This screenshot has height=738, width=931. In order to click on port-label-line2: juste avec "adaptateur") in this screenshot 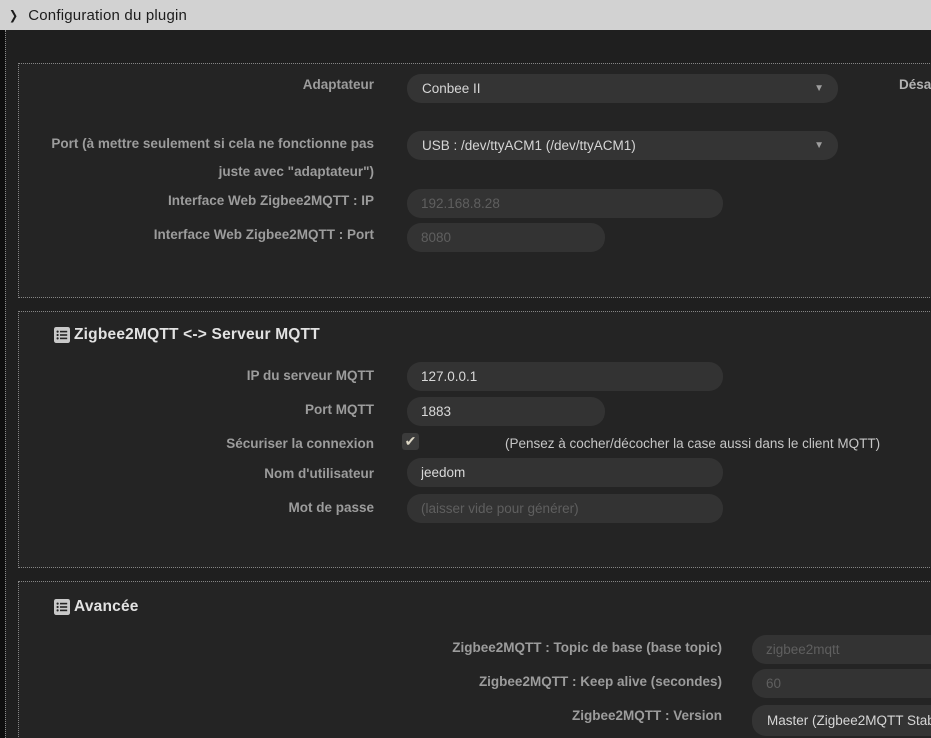, I will do `click(296, 171)`.